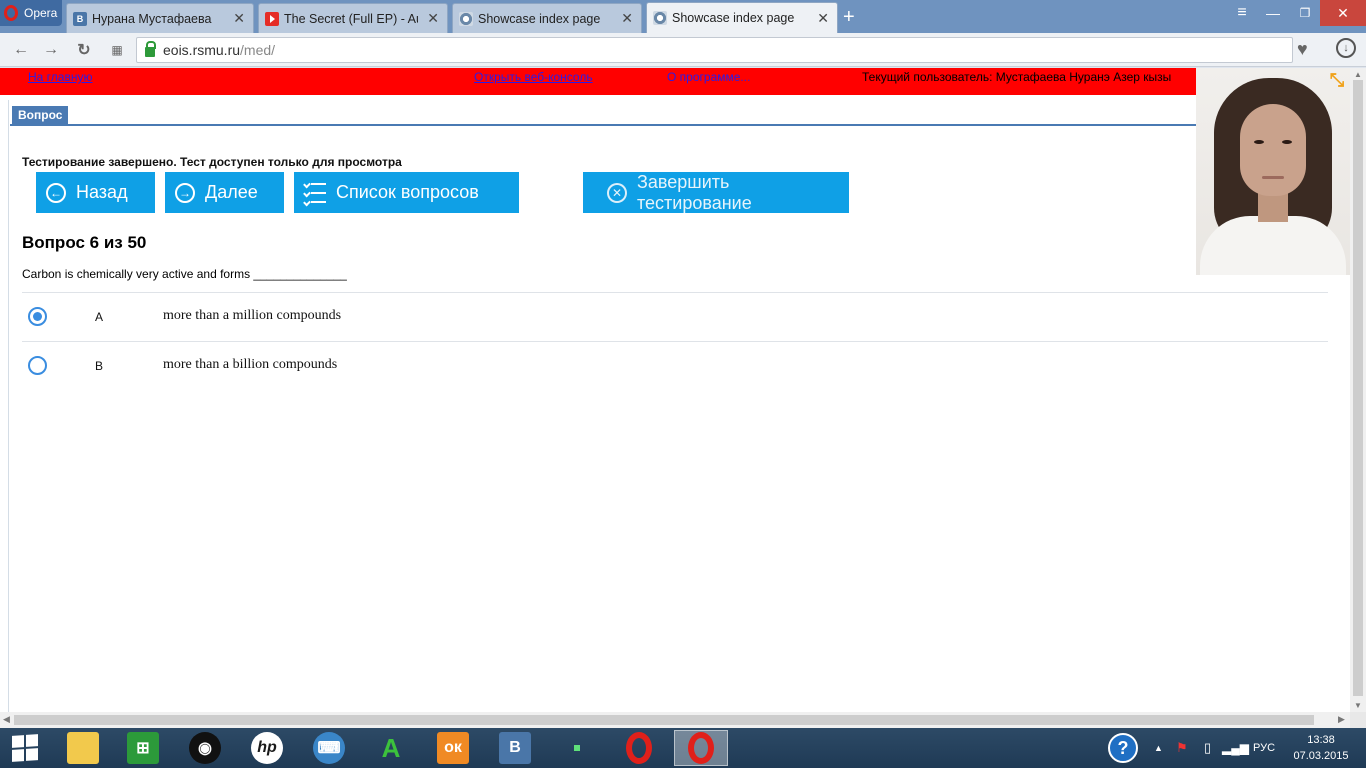 Image resolution: width=1366 pixels, height=768 pixels. I want to click on option-b-text: more than a billion compounds, so click(250, 364).